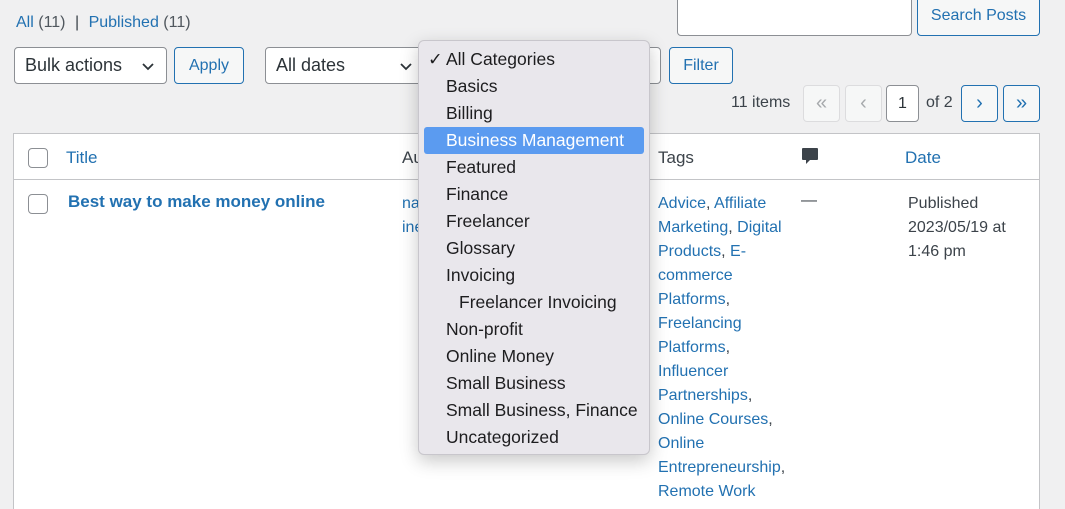 Image resolution: width=1065 pixels, height=509 pixels. I want to click on category-option-all: ✓ All Categories, so click(534, 59).